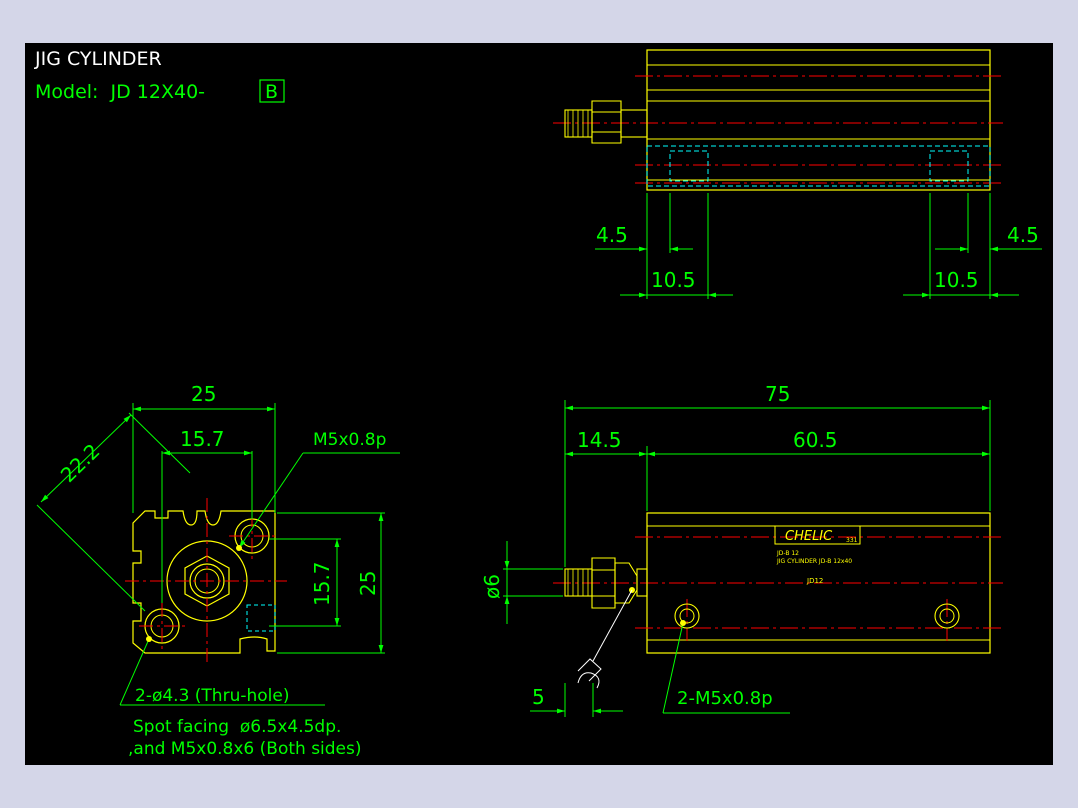 This screenshot has height=808, width=1078. I want to click on top-view-body, so click(818, 120).